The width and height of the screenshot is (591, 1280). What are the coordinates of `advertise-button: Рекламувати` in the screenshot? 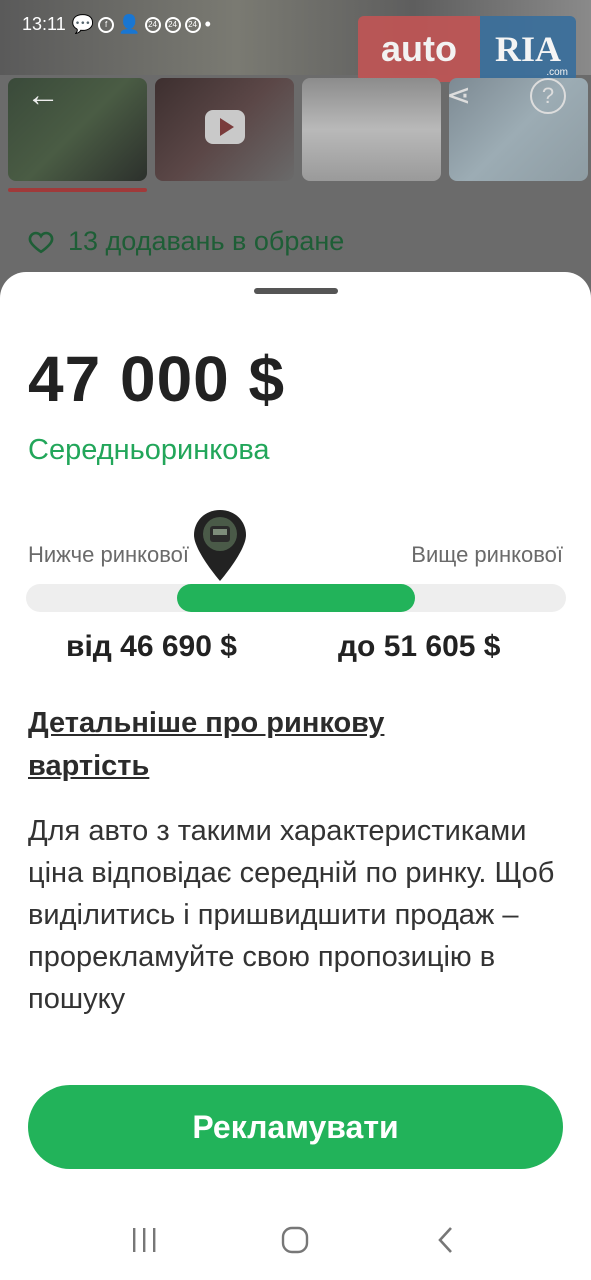 It's located at (295, 1127).